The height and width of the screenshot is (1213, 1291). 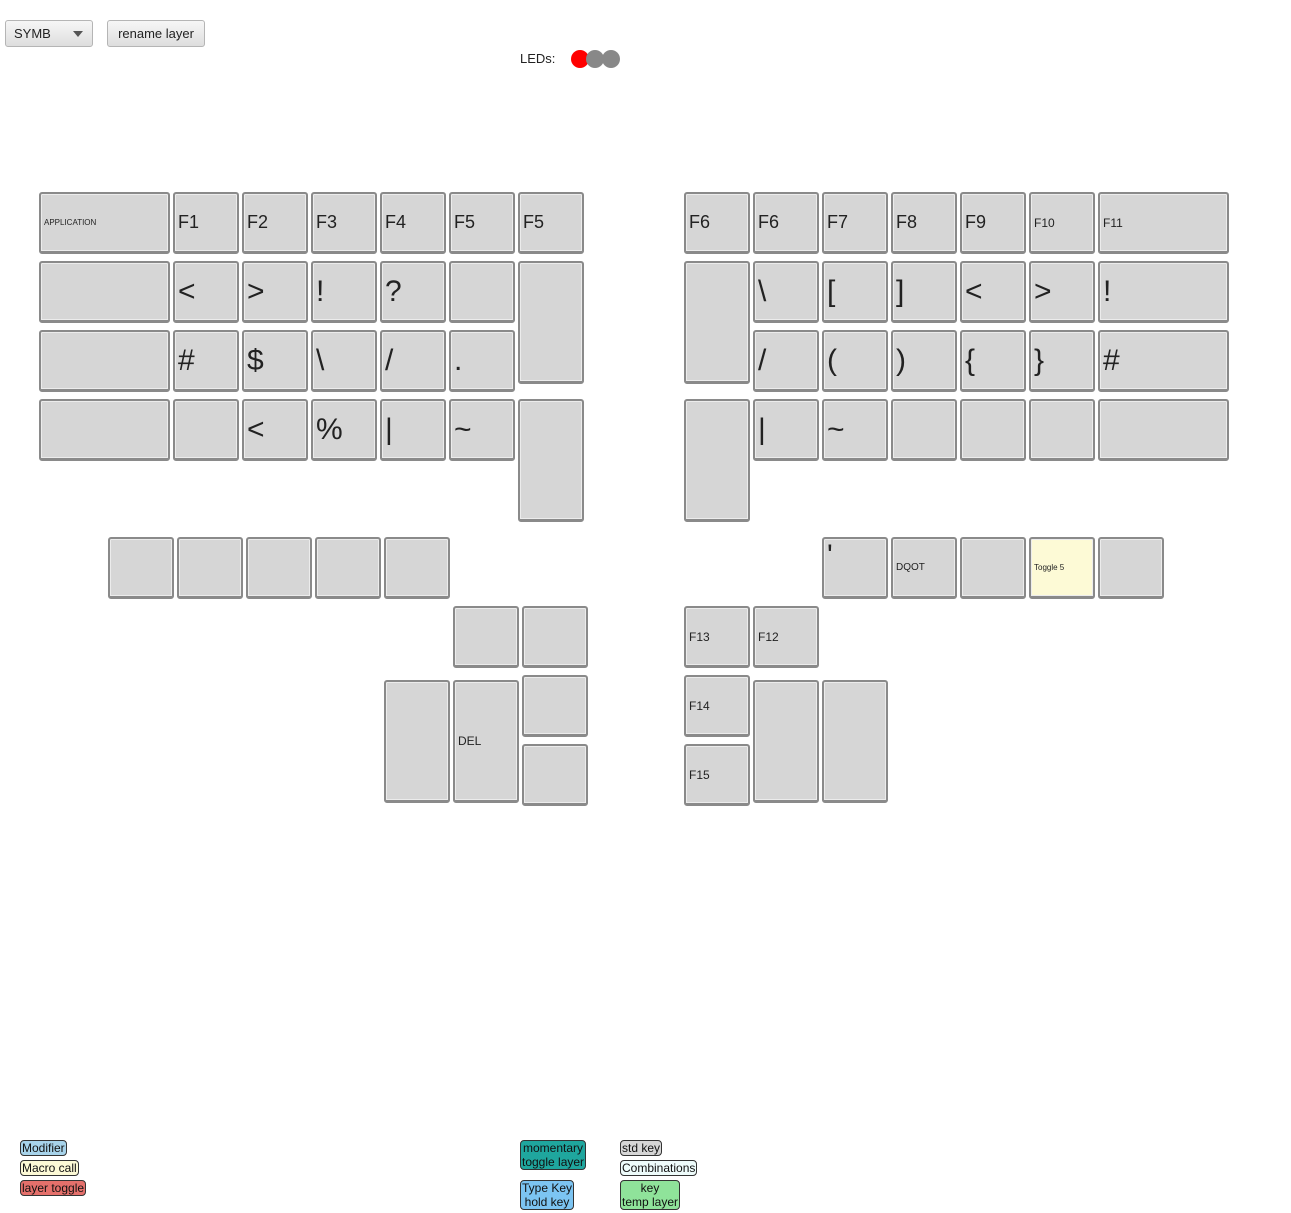 I want to click on key-pipe-right: |, so click(x=786, y=430).